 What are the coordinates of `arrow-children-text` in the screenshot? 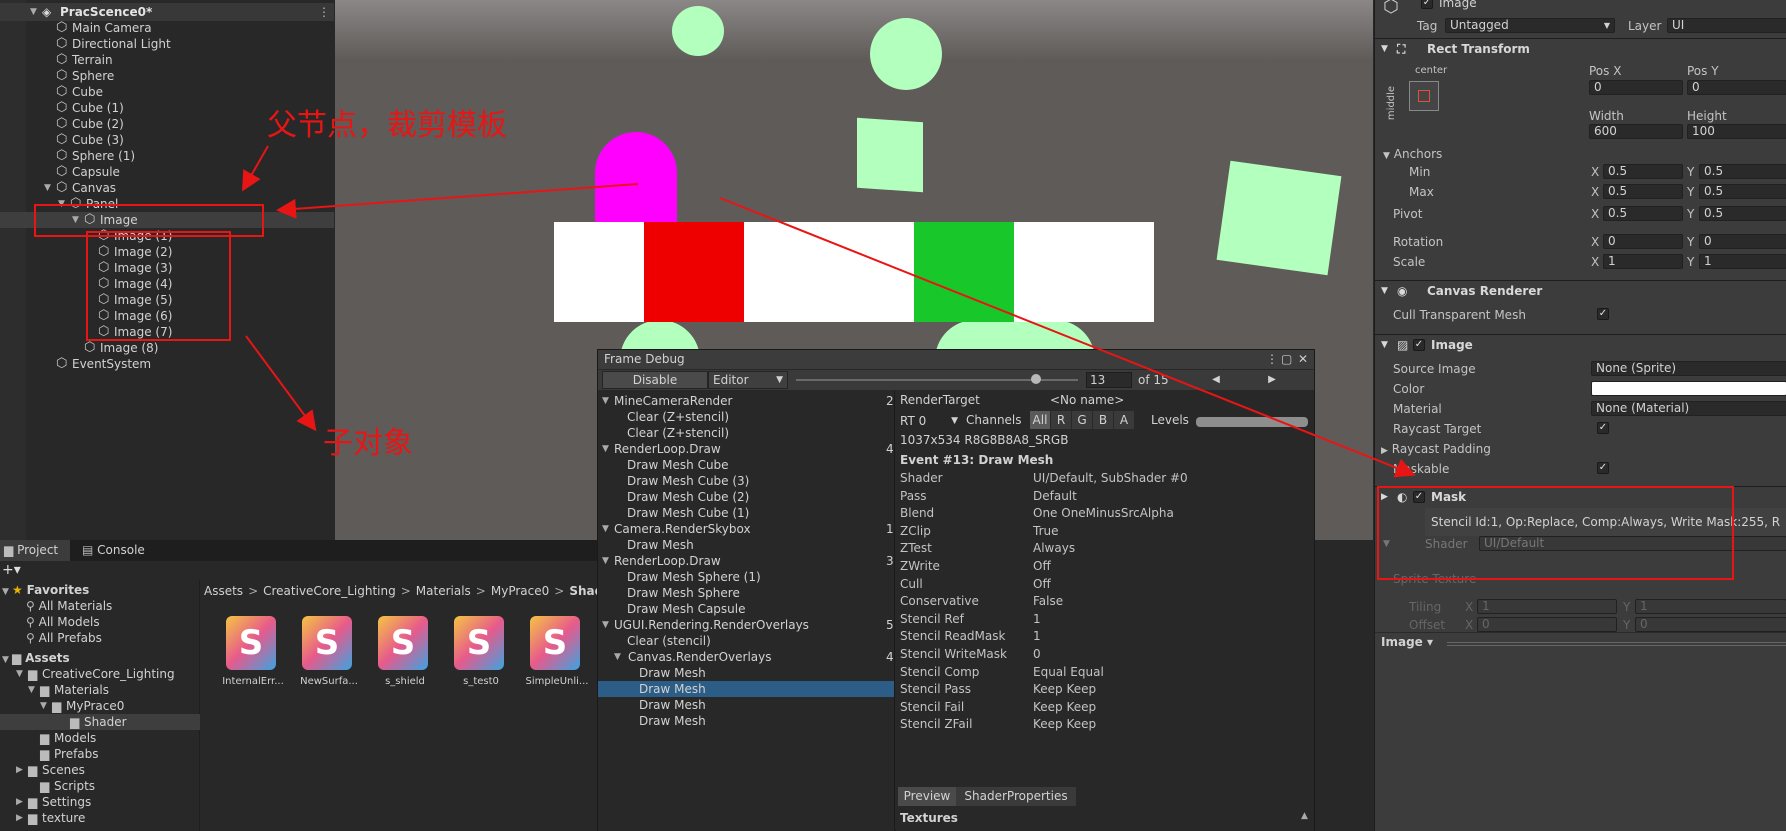 It's located at (281, 383).